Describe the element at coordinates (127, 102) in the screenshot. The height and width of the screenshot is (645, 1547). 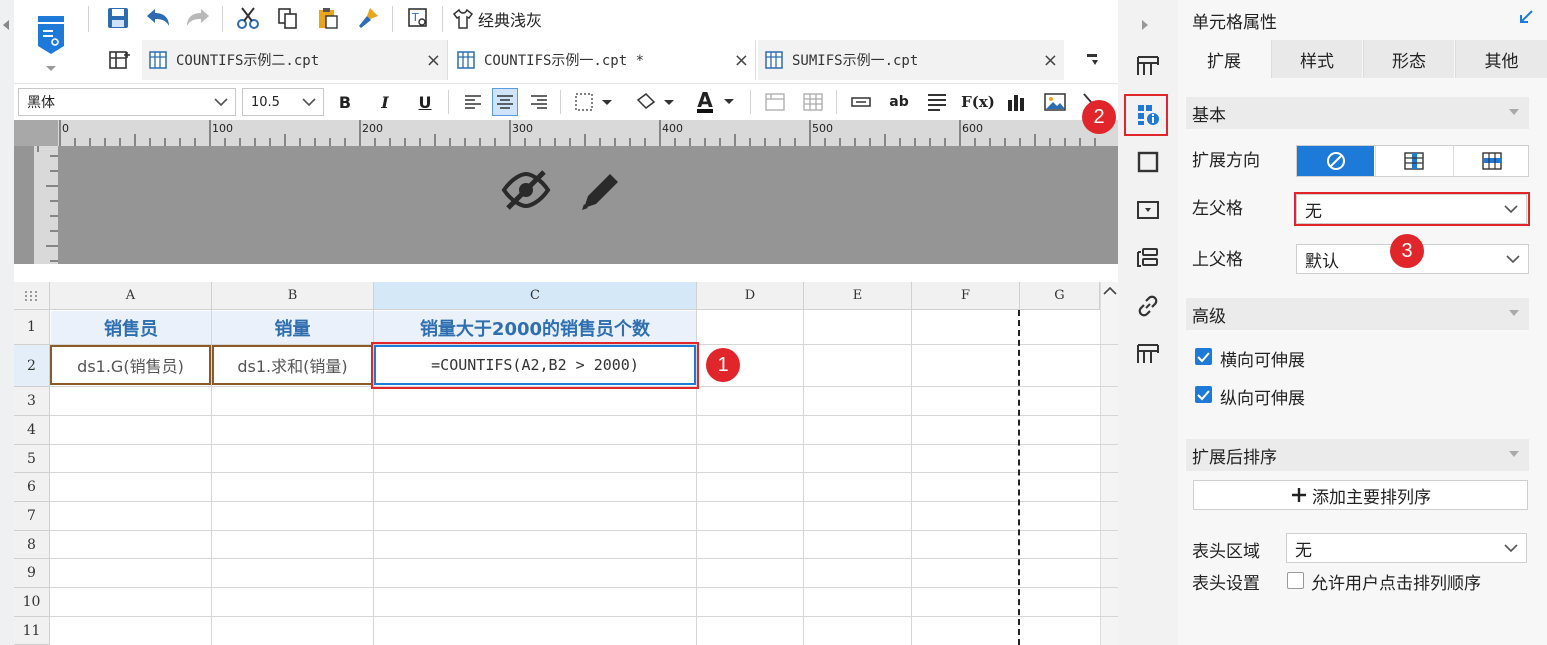
I see `font-family-select: 黑体` at that location.